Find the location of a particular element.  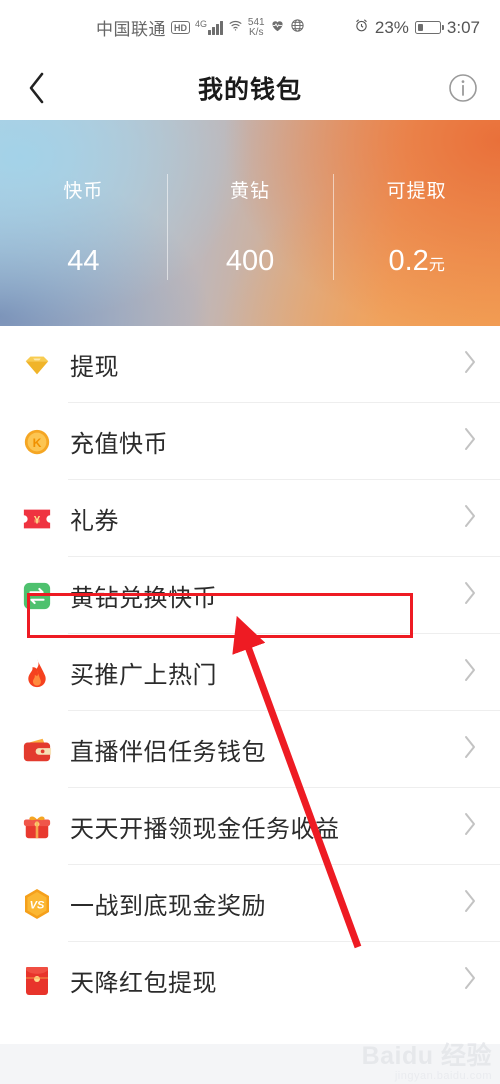

stat-huangzuan: 黄钻 400 is located at coordinates (250, 227).